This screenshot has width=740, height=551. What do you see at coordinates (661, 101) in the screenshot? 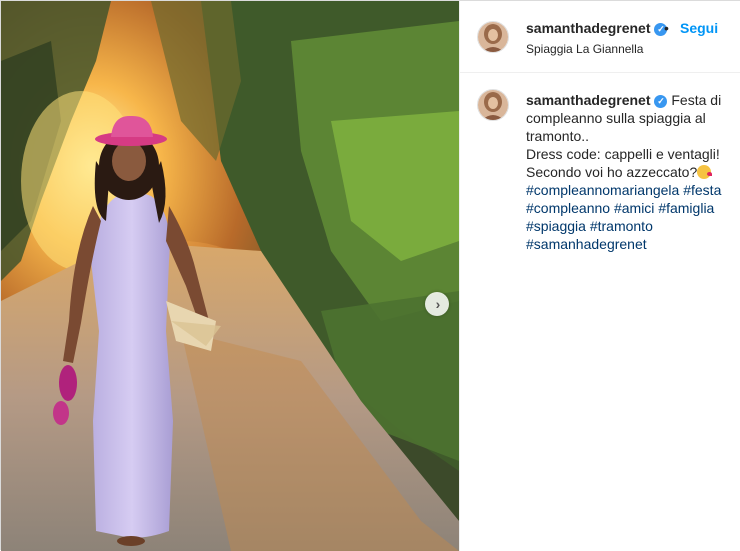
I see `verified-badge-icon: ✓` at bounding box center [661, 101].